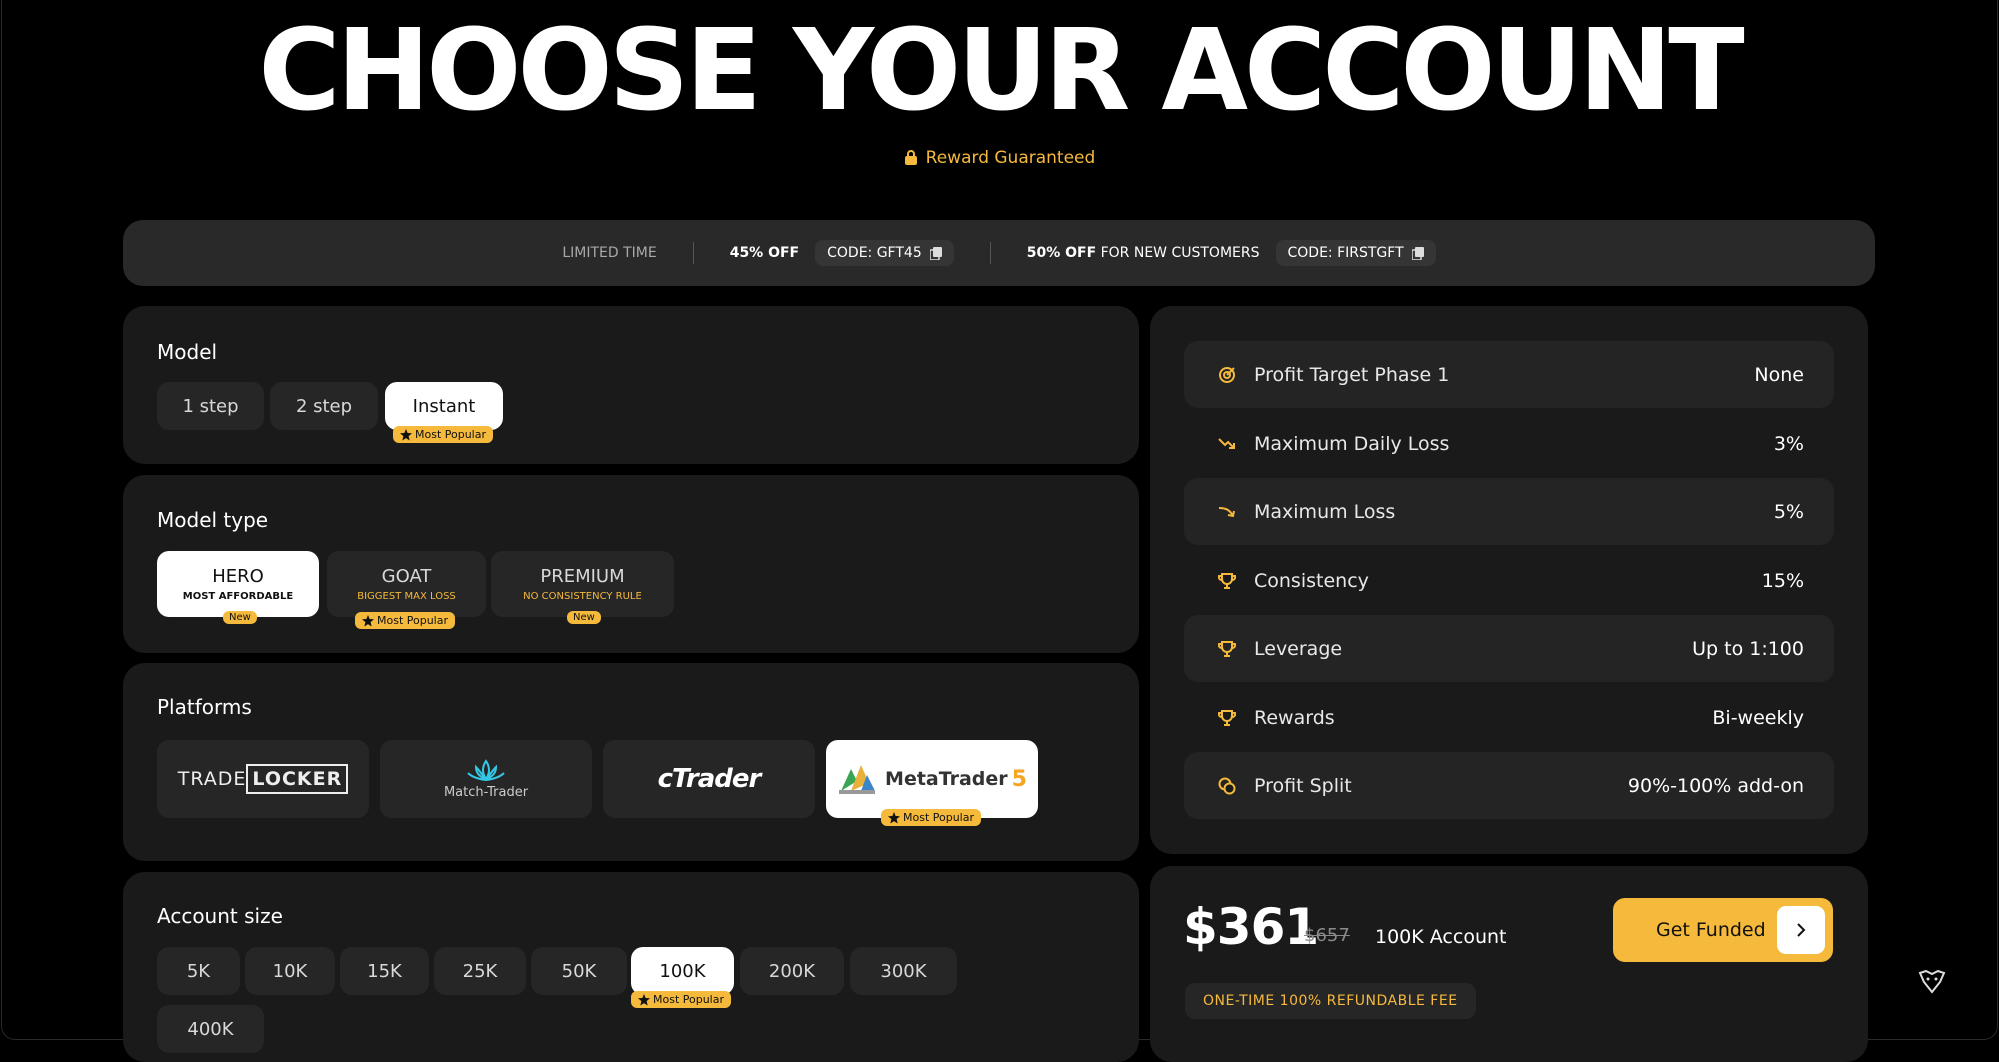 The image size is (1999, 1062). What do you see at coordinates (1779, 374) in the screenshot?
I see `rule-value: None` at bounding box center [1779, 374].